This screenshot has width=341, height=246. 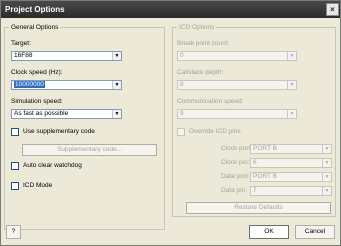 I want to click on communication-speed-label: Communication speed:, so click(x=210, y=101).